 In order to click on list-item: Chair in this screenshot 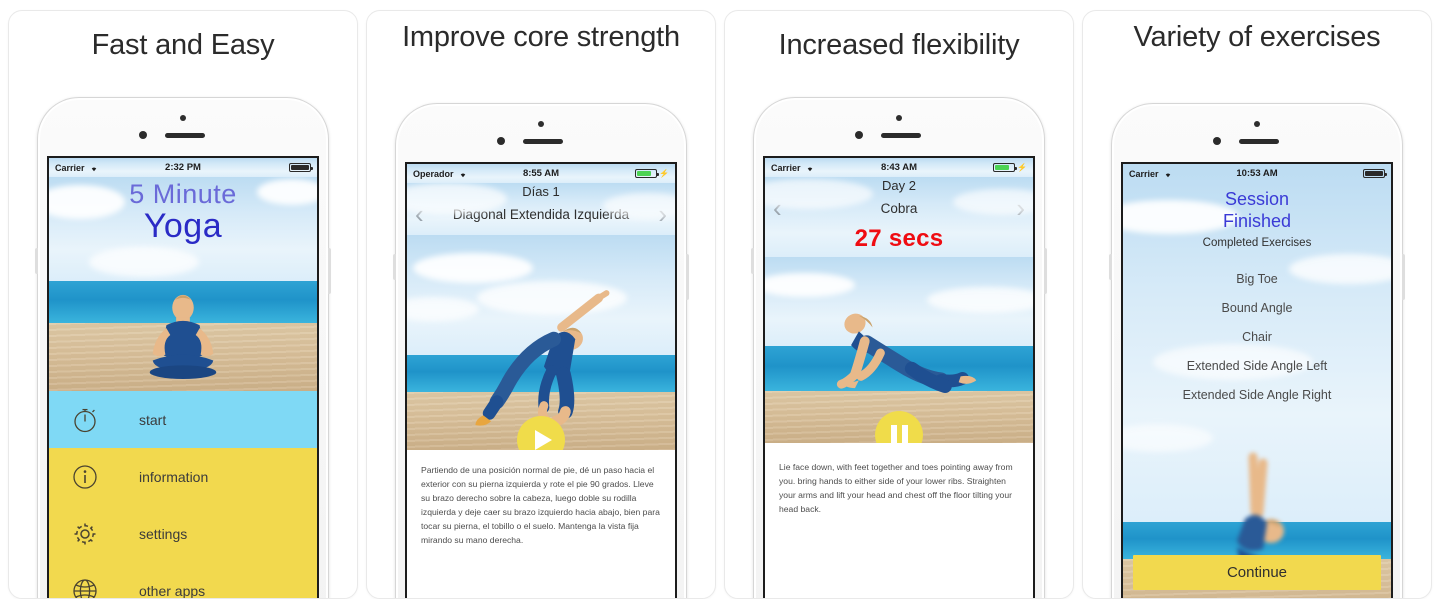, I will do `click(1257, 337)`.